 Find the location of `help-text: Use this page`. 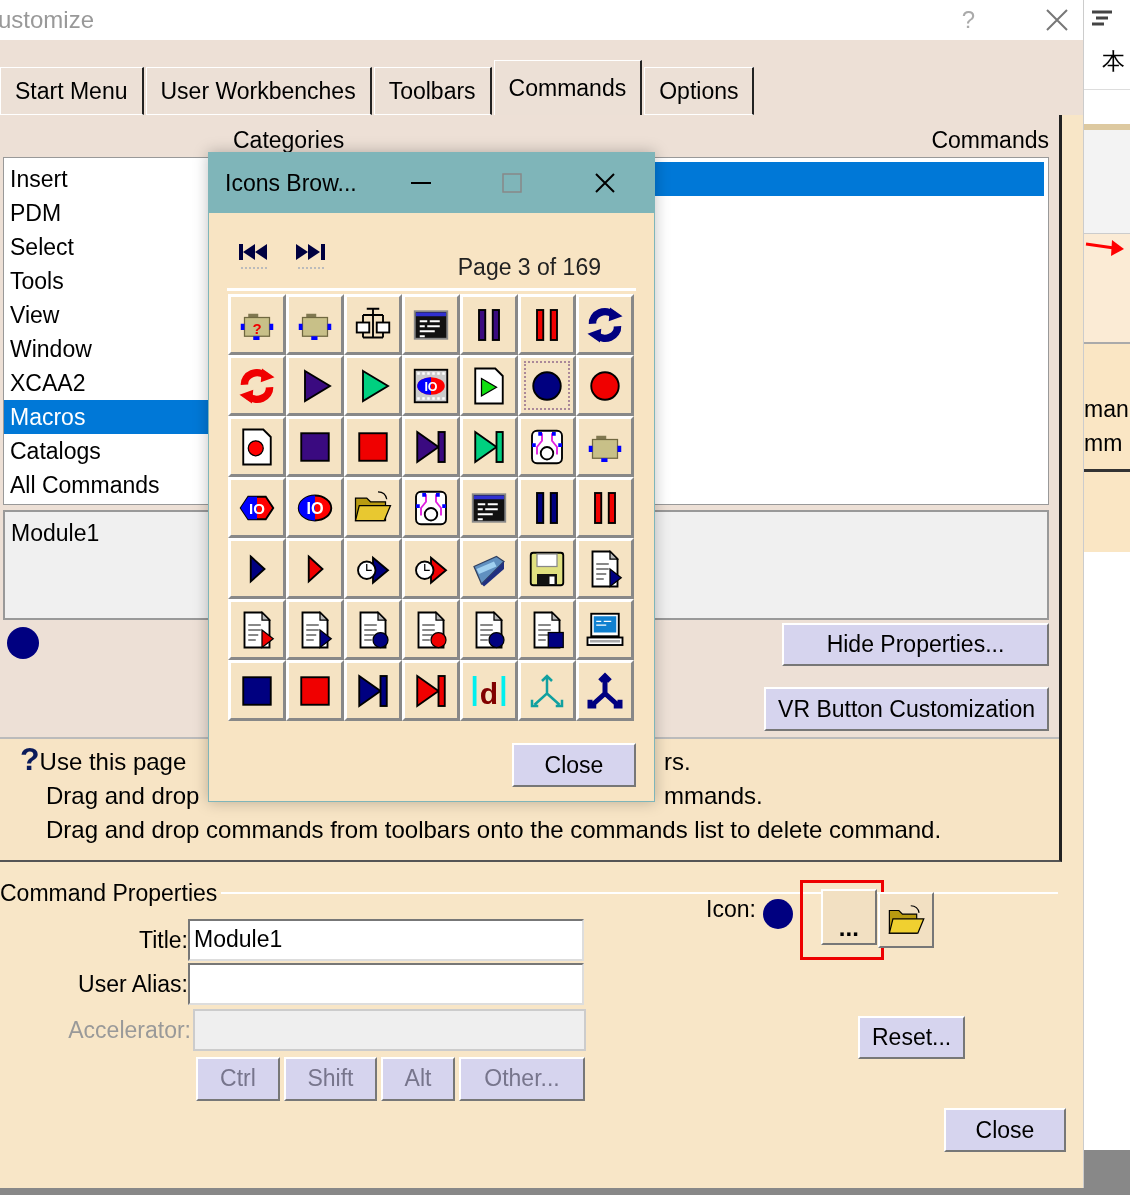

help-text: Use this page is located at coordinates (113, 762).